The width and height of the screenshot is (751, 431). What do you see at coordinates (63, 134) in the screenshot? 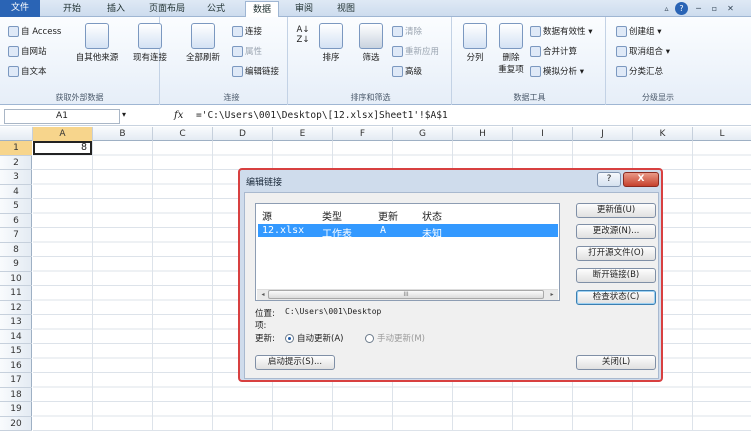
I see `column-header: A` at bounding box center [63, 134].